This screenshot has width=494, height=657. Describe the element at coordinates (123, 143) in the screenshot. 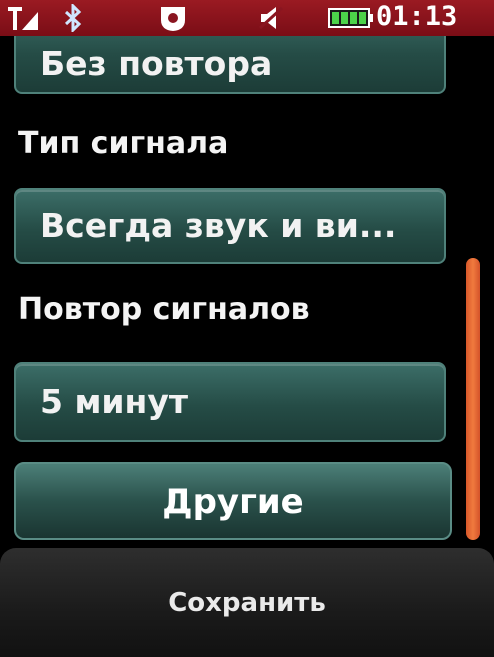

I see `signal-type-label: Тип сигнала` at that location.